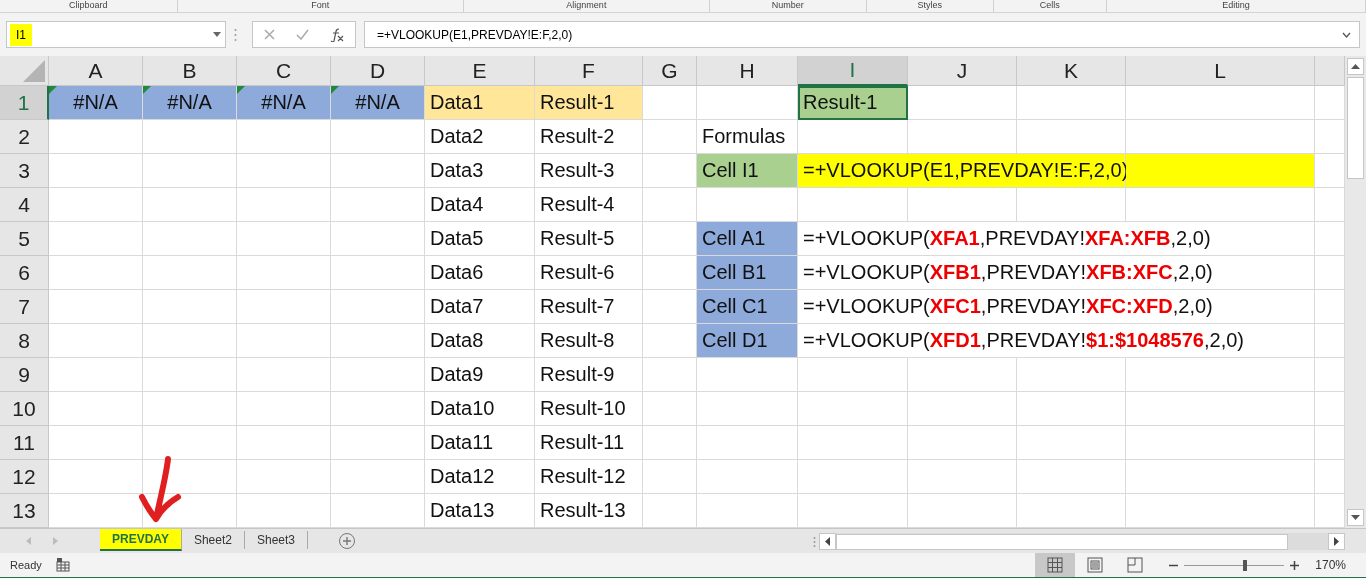 The width and height of the screenshot is (1366, 578). Describe the element at coordinates (1056, 341) in the screenshot. I see `table-cell: =+VLOOKUP(XFD1,PREVDAY!$1:$1048576,2,0)` at that location.